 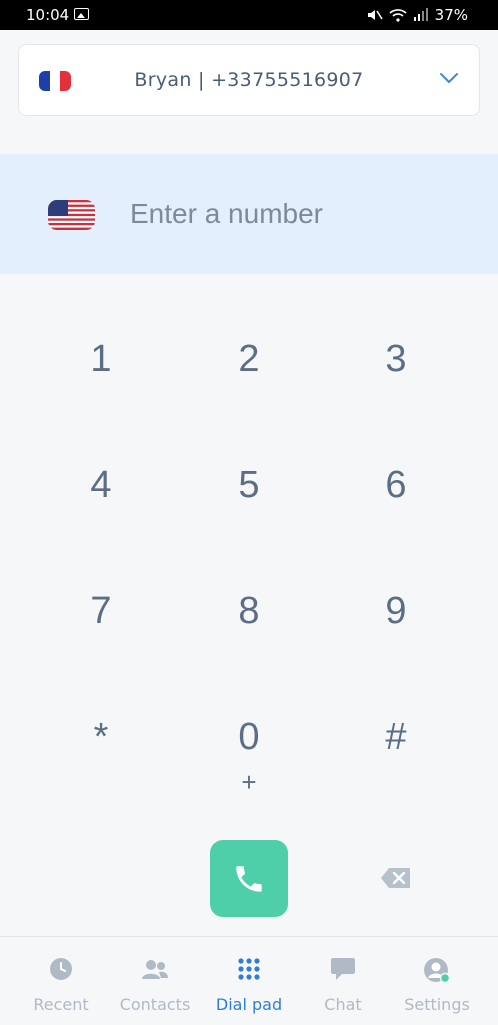 I want to click on us-flag-icon, so click(x=71, y=215).